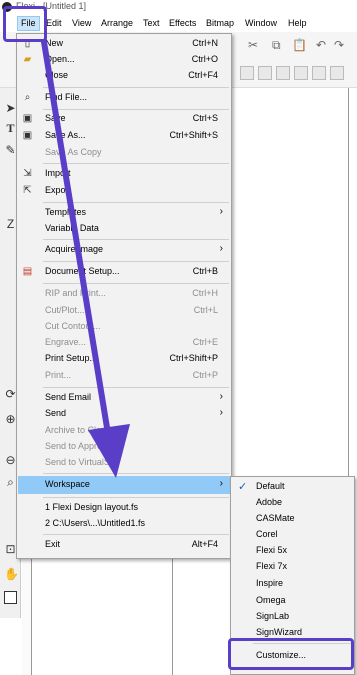  I want to click on menu-item-label: 1 Flexi Design layout.fs, so click(92, 507).